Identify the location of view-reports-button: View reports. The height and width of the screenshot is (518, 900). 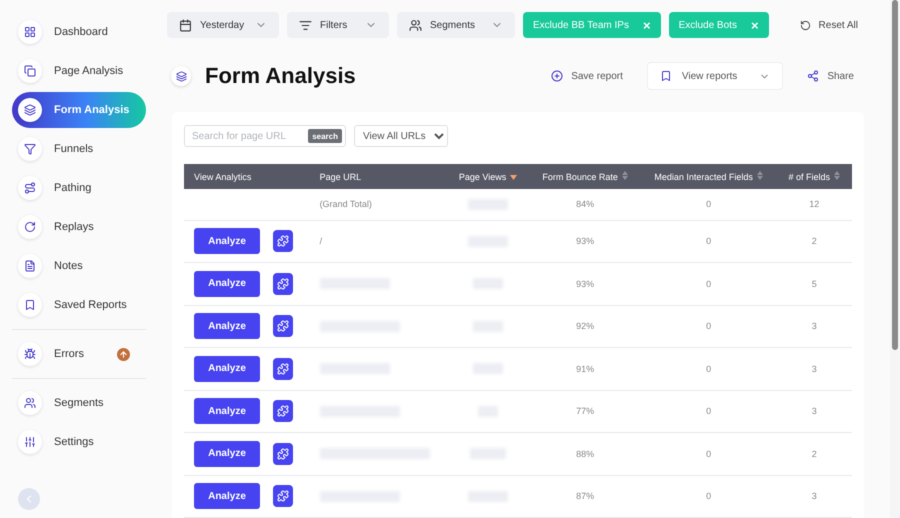
(715, 76).